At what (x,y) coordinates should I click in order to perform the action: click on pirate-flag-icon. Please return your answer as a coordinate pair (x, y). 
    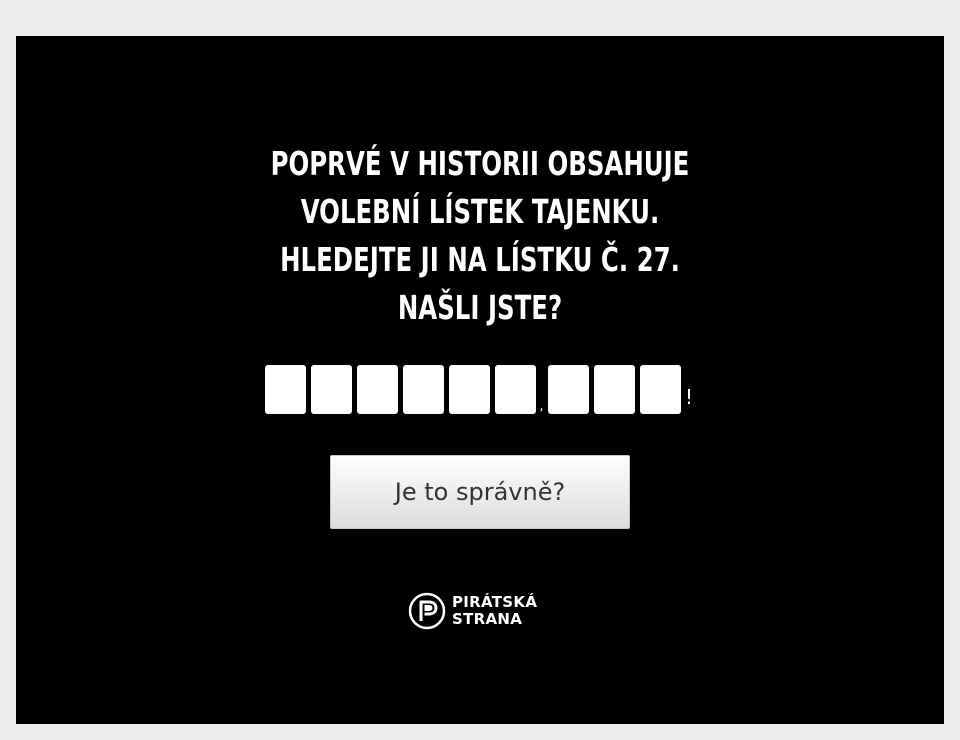
    Looking at the image, I should click on (427, 611).